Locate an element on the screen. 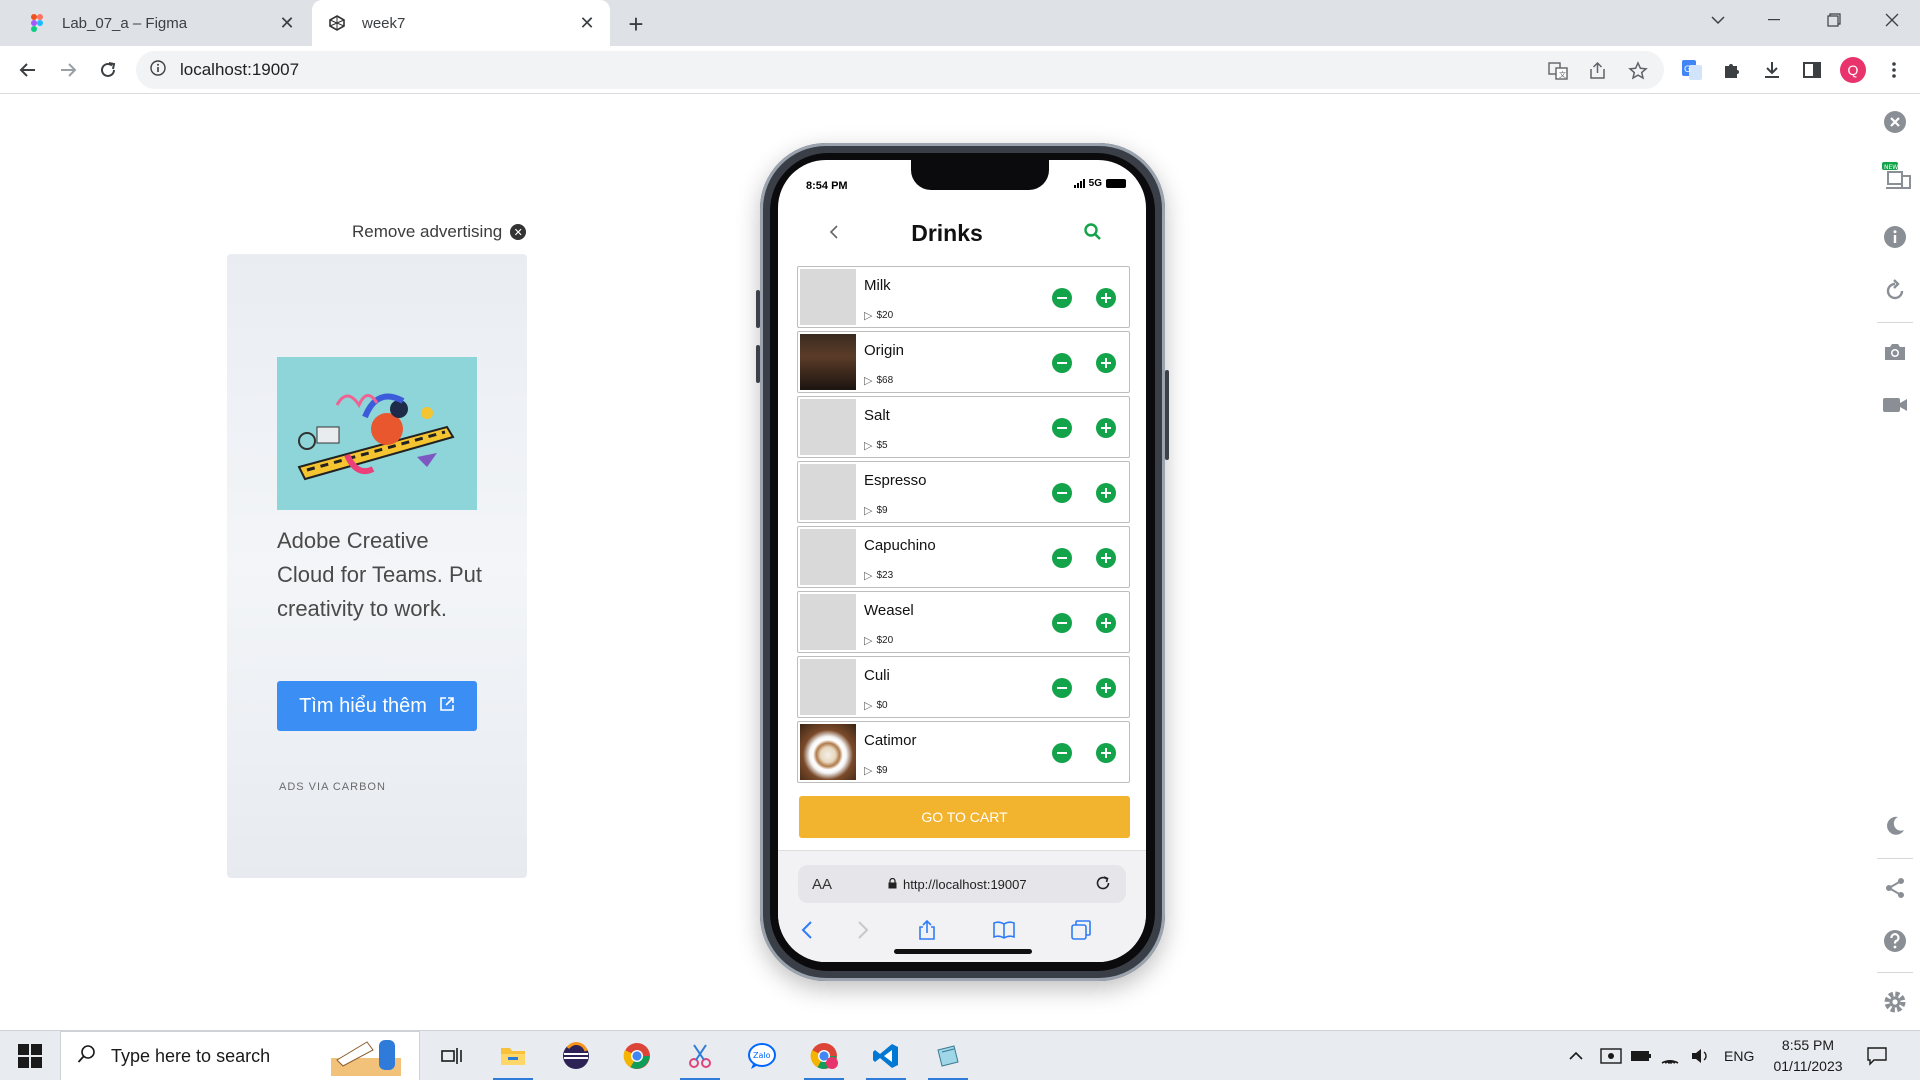 The height and width of the screenshot is (1080, 1920). search-icon is located at coordinates (1094, 233).